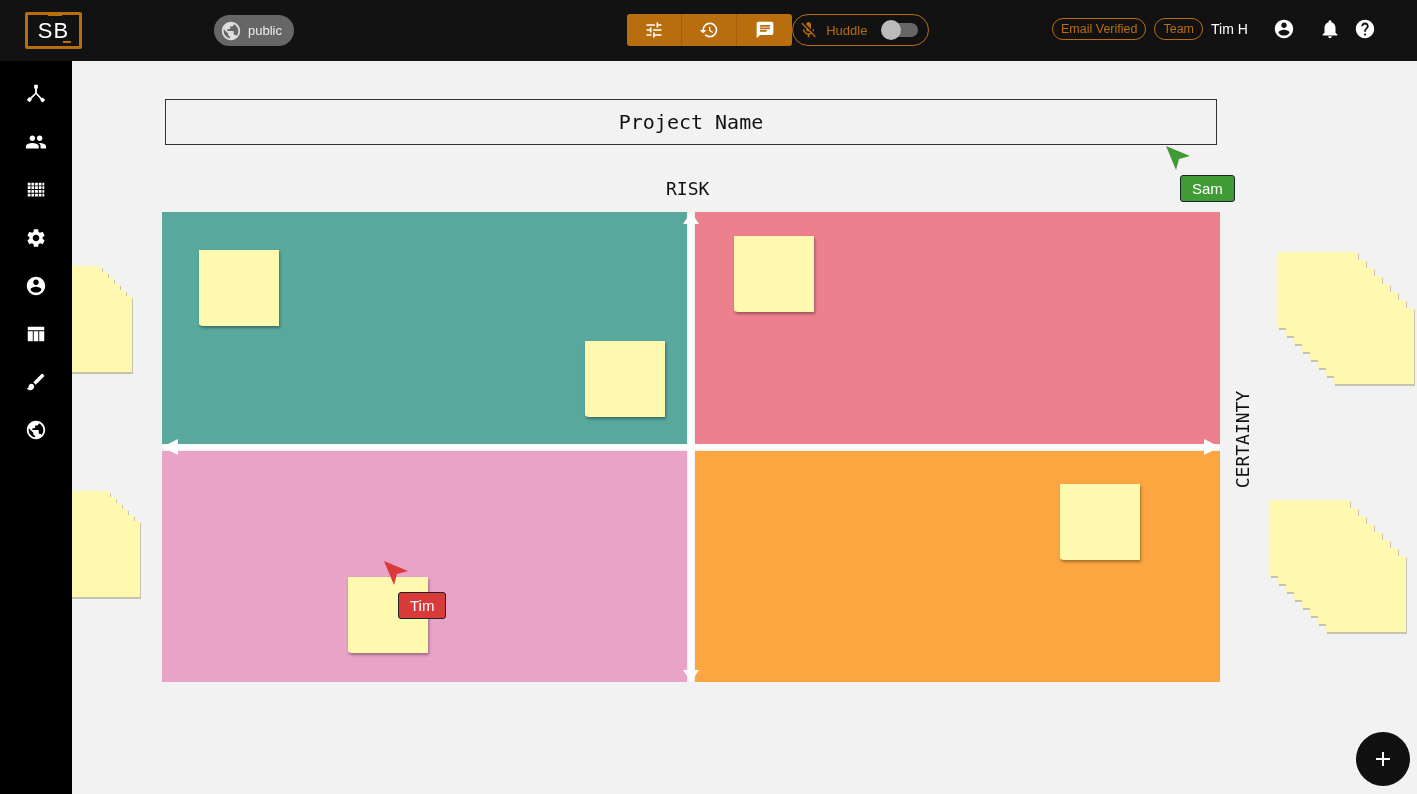  What do you see at coordinates (422, 605) in the screenshot?
I see `user-cursor-label: Tim` at bounding box center [422, 605].